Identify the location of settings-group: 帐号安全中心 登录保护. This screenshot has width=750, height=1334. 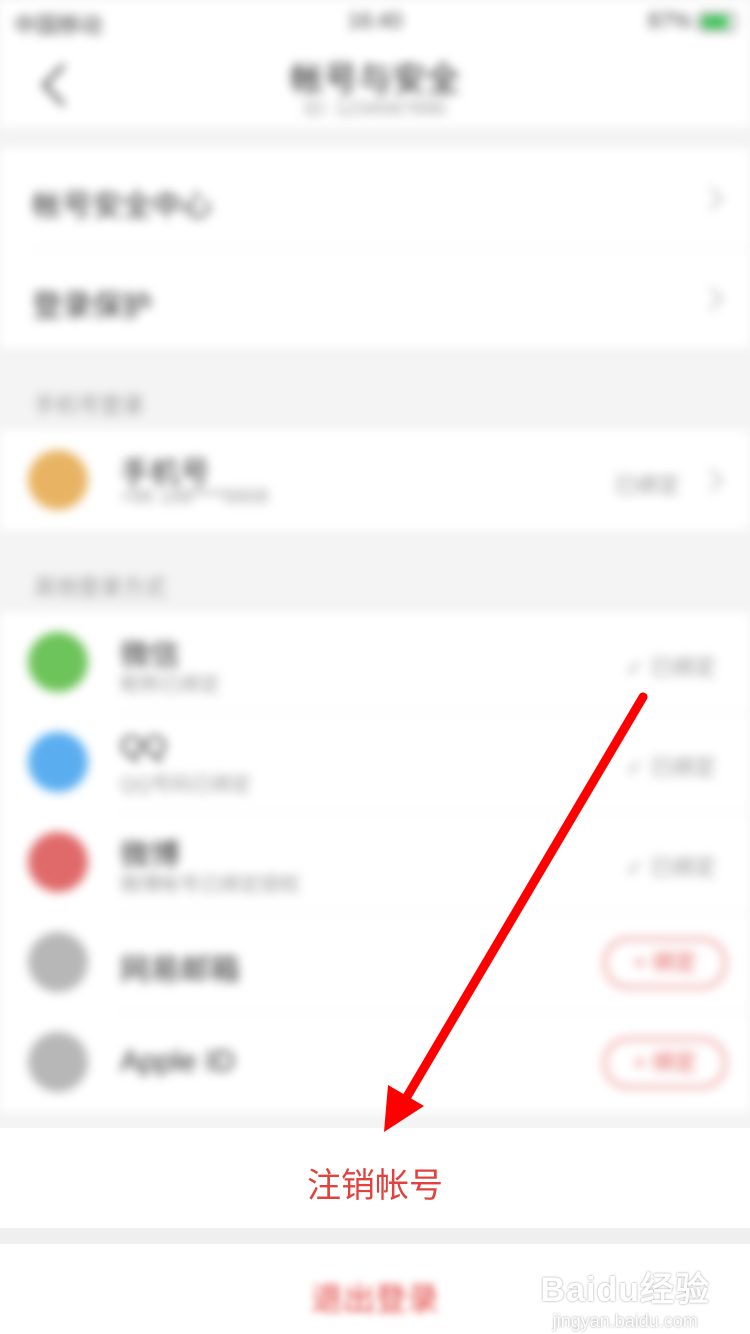
(375, 248).